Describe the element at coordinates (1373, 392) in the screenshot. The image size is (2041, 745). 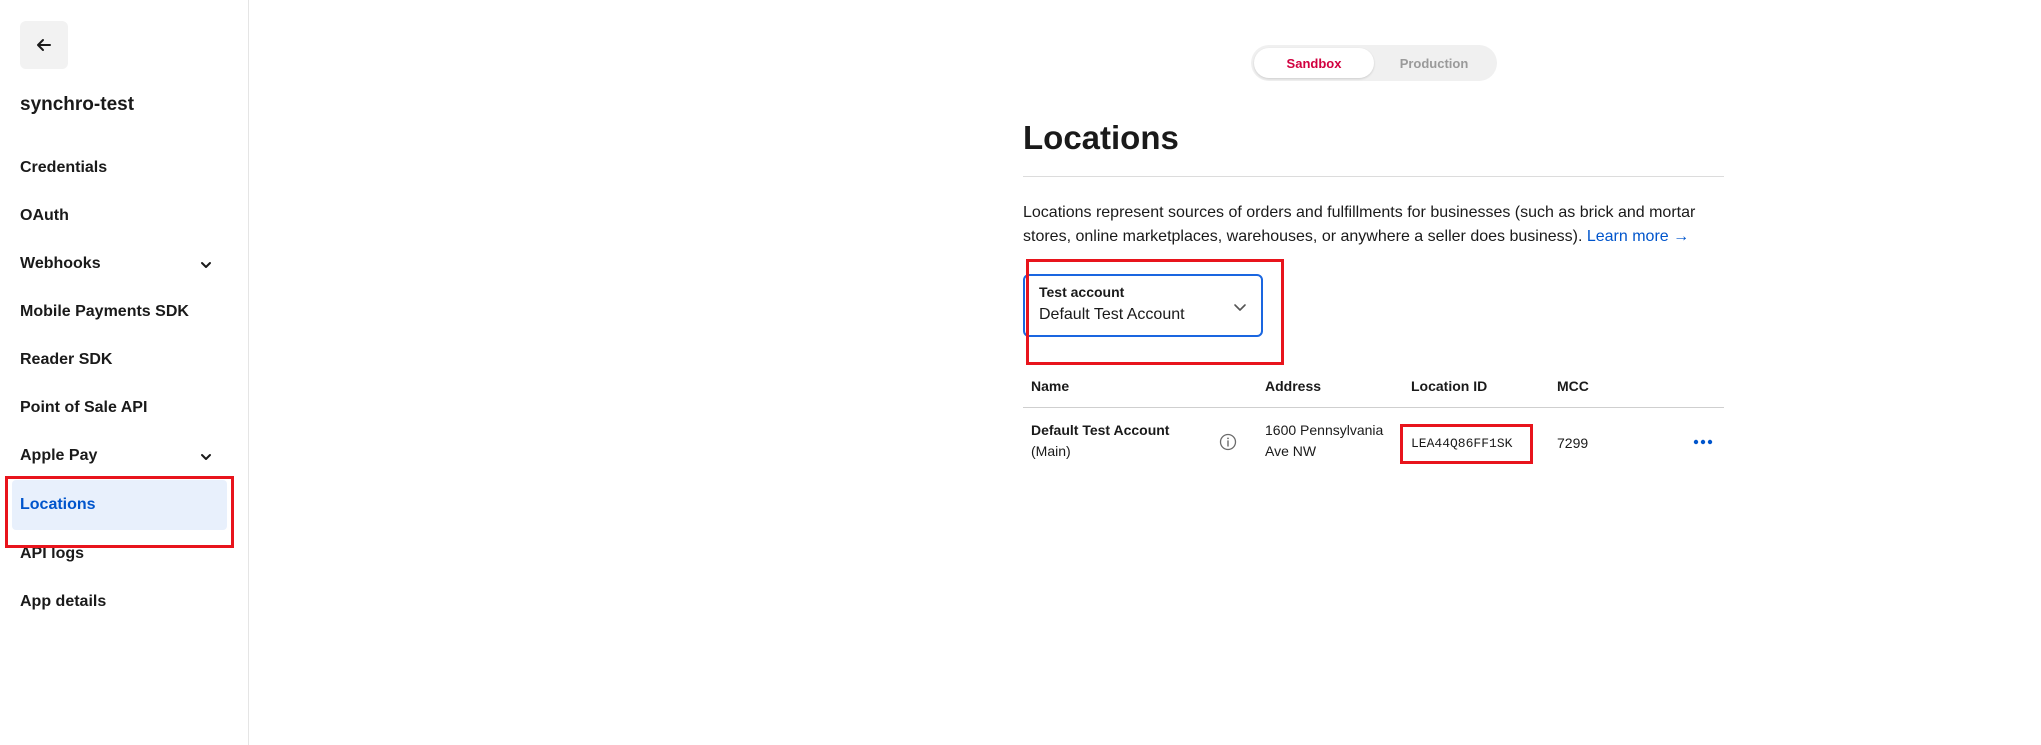
I see `table-header: Name Address Location ID MCC` at that location.